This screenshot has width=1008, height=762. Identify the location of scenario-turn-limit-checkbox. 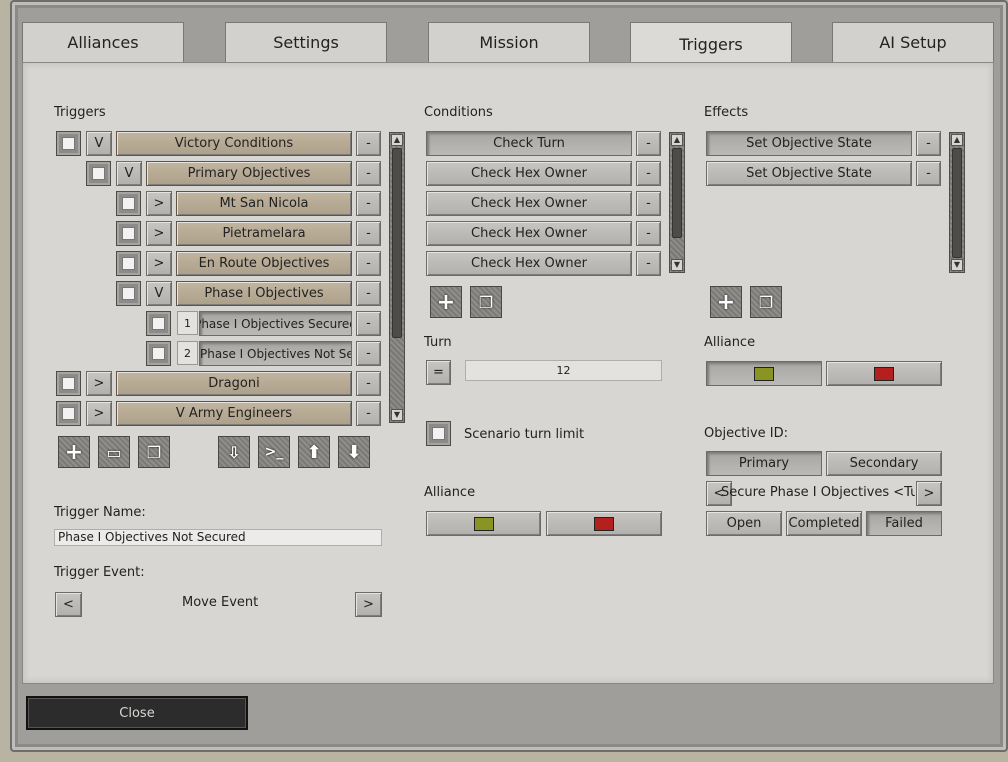
(438, 433).